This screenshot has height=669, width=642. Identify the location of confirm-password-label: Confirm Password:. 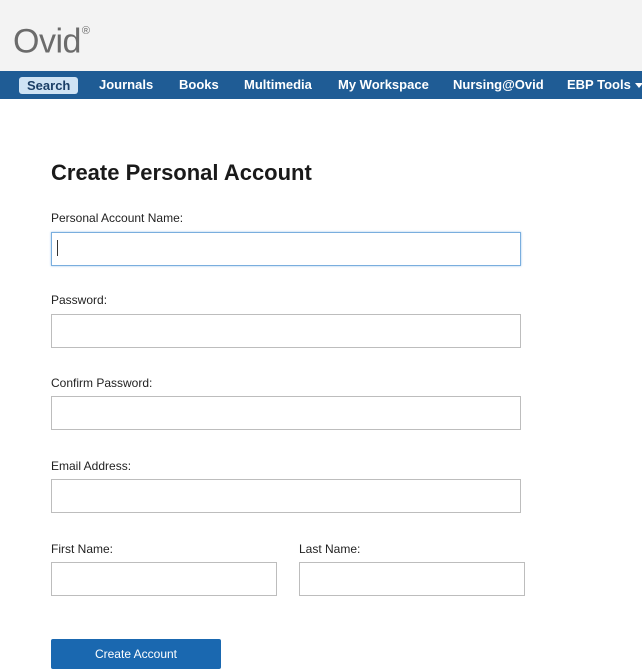
(102, 383).